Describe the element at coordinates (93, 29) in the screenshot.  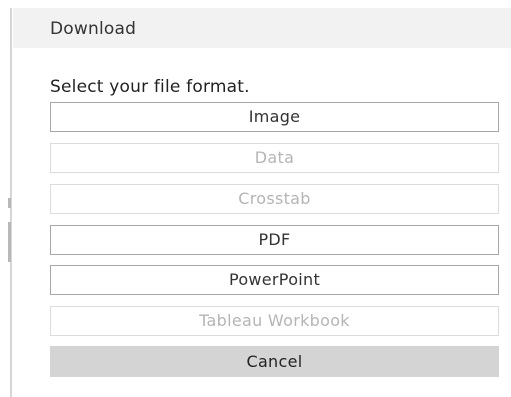
I see `dialog-title: Download` at that location.